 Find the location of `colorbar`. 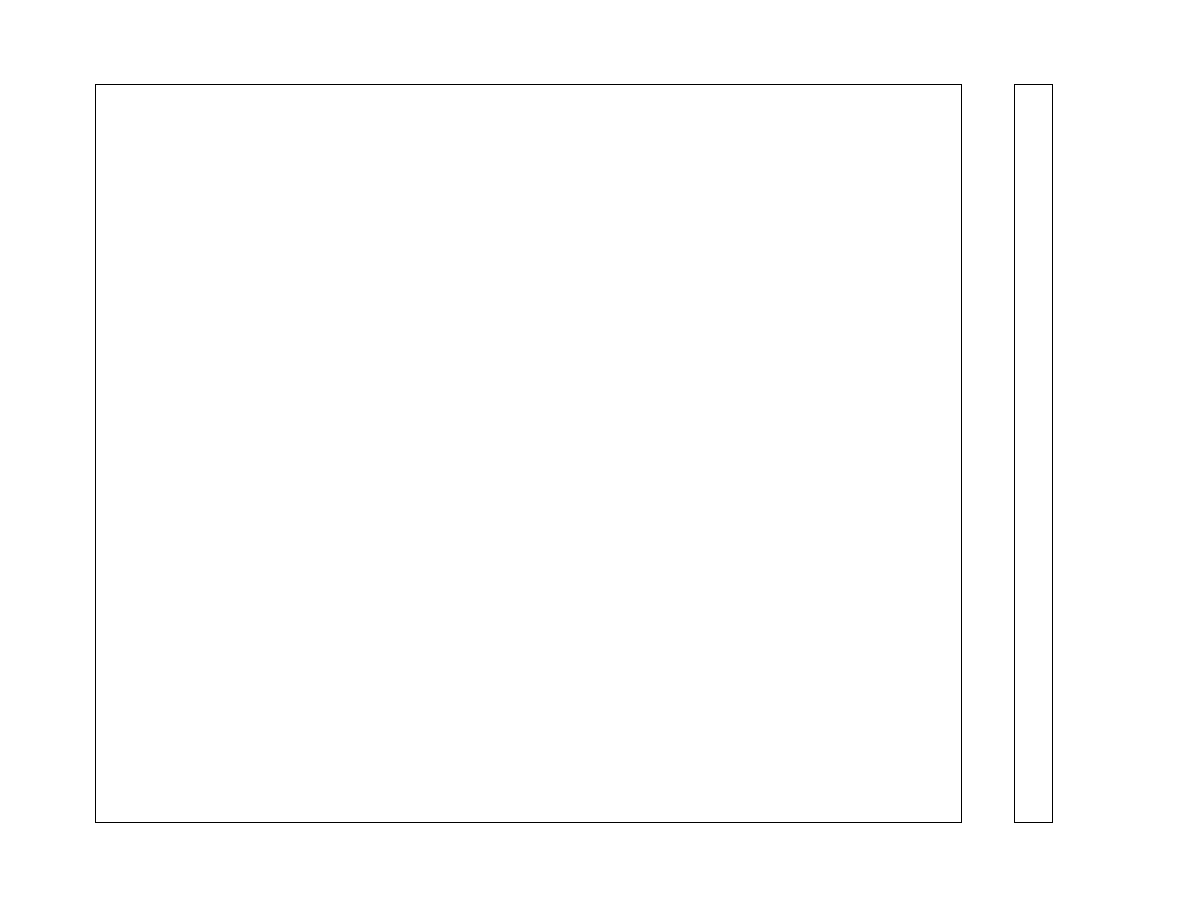

colorbar is located at coordinates (1033, 453).